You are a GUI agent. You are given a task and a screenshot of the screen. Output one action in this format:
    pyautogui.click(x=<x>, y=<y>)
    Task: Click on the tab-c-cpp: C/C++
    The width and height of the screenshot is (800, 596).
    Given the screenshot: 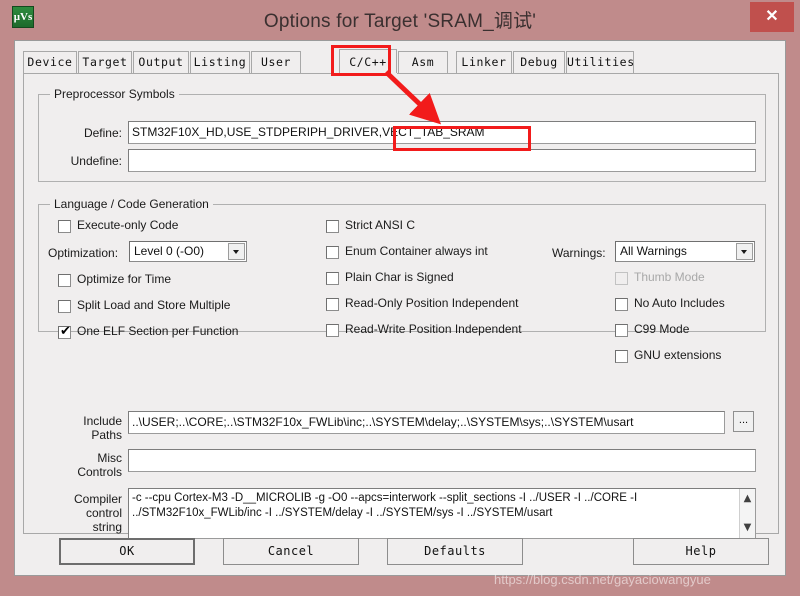 What is the action you would take?
    pyautogui.click(x=368, y=62)
    